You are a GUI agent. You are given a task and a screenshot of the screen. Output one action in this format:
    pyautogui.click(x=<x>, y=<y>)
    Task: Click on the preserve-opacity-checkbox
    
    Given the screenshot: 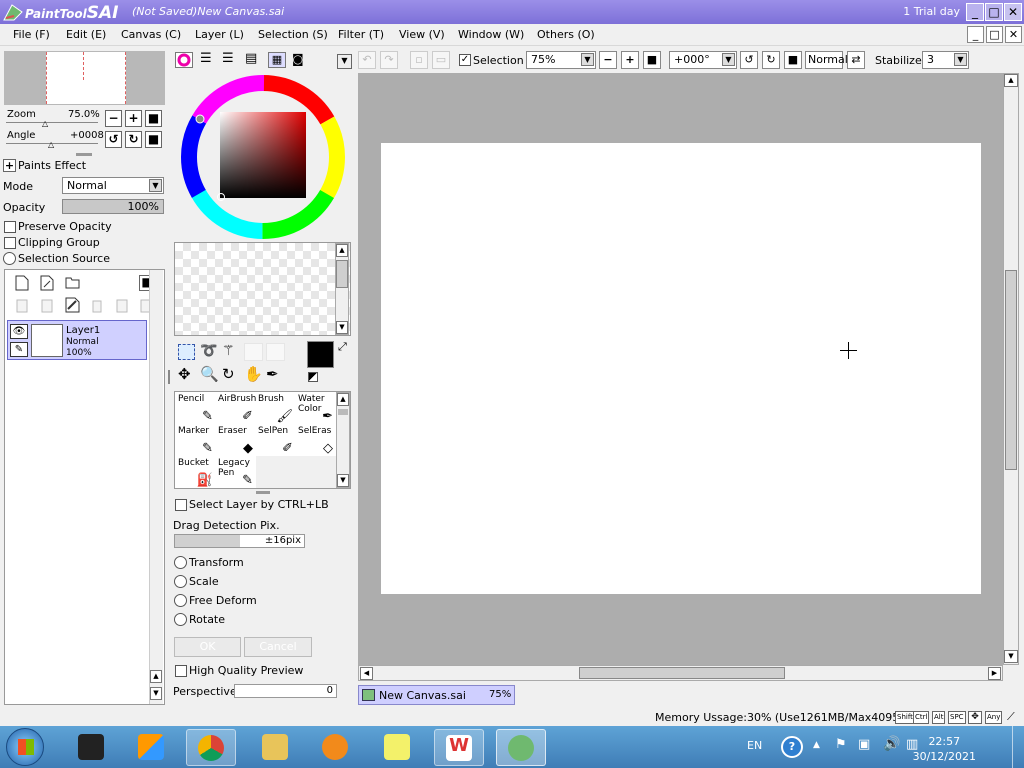 What is the action you would take?
    pyautogui.click(x=10, y=227)
    